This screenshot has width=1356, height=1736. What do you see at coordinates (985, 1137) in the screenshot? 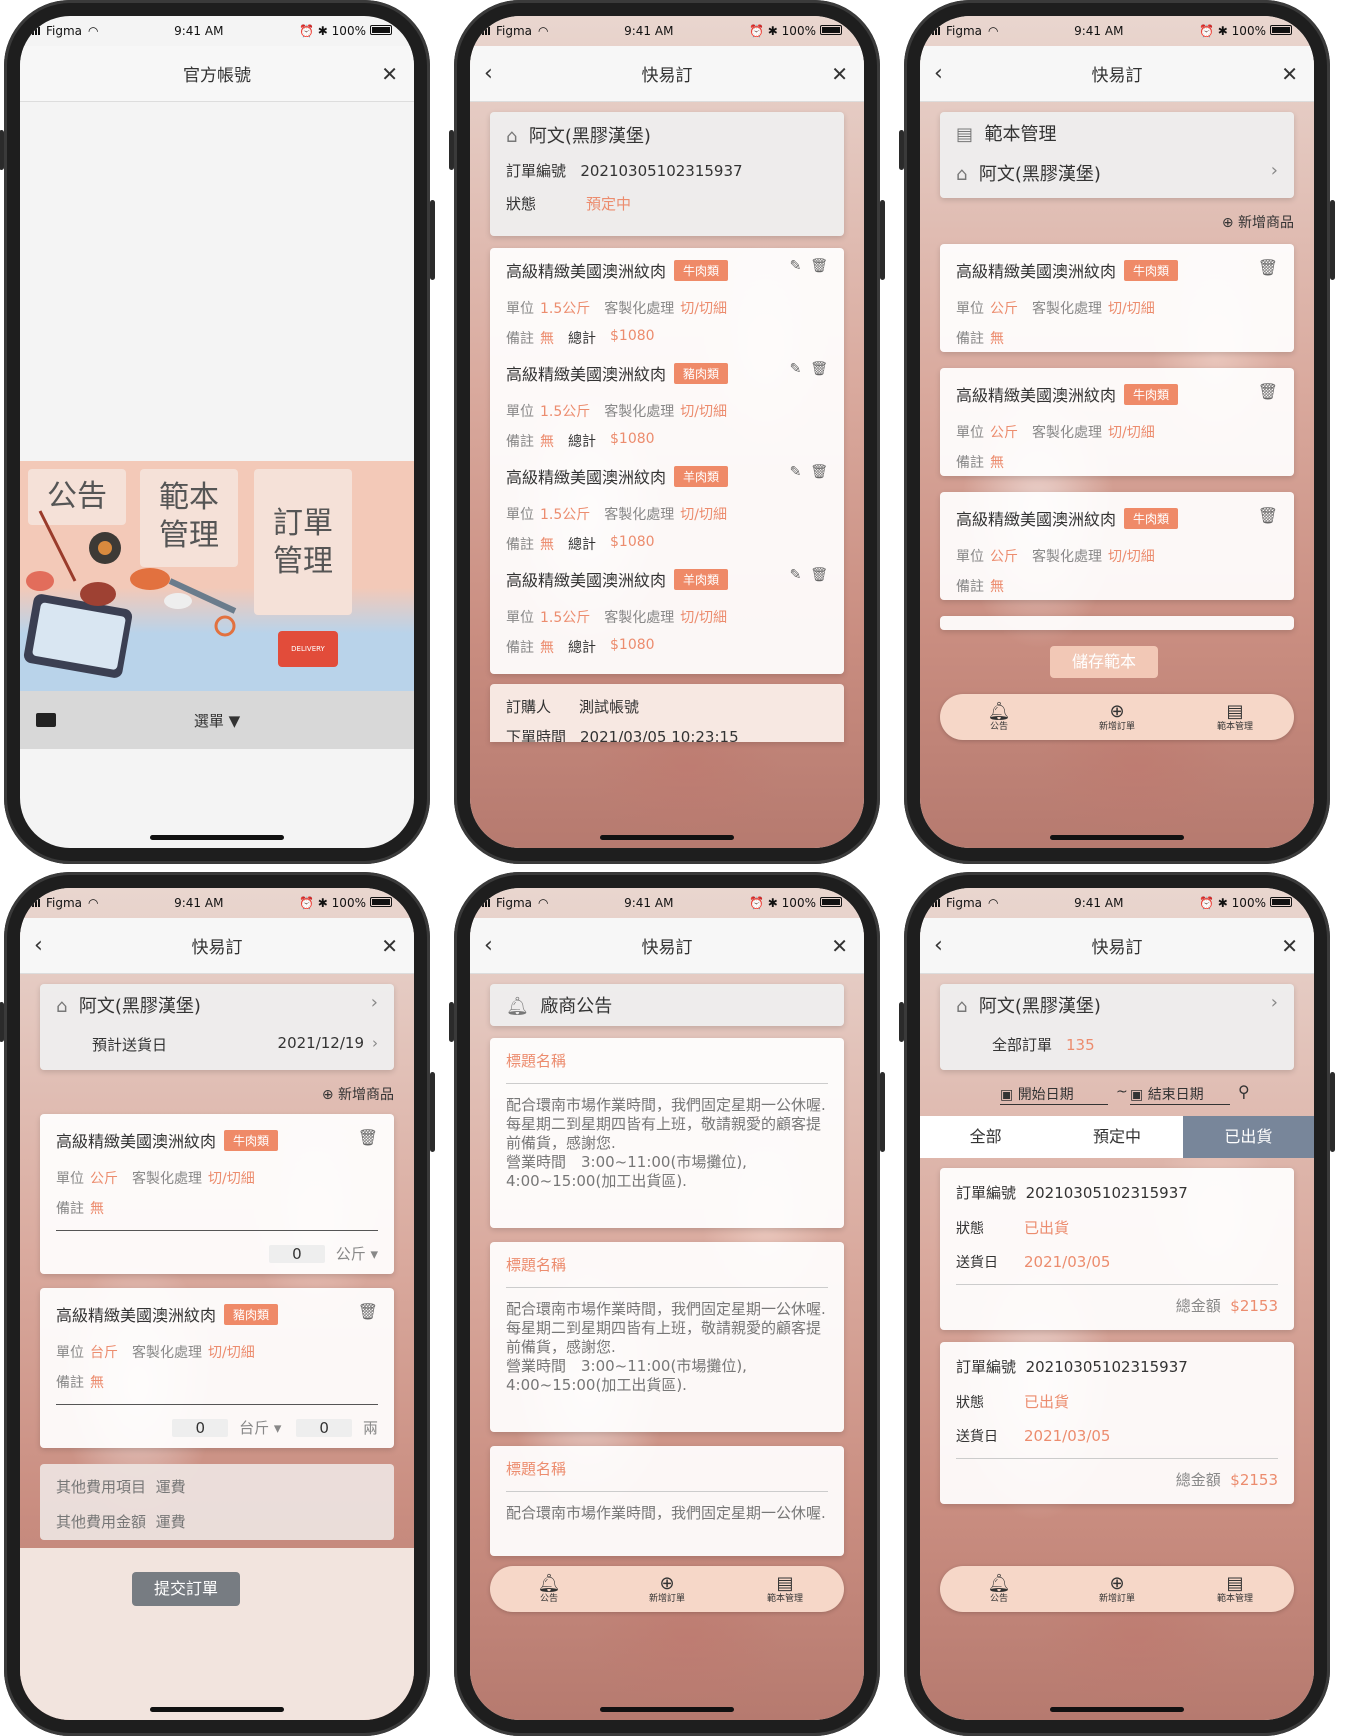
I see `tab-all: 全部` at bounding box center [985, 1137].